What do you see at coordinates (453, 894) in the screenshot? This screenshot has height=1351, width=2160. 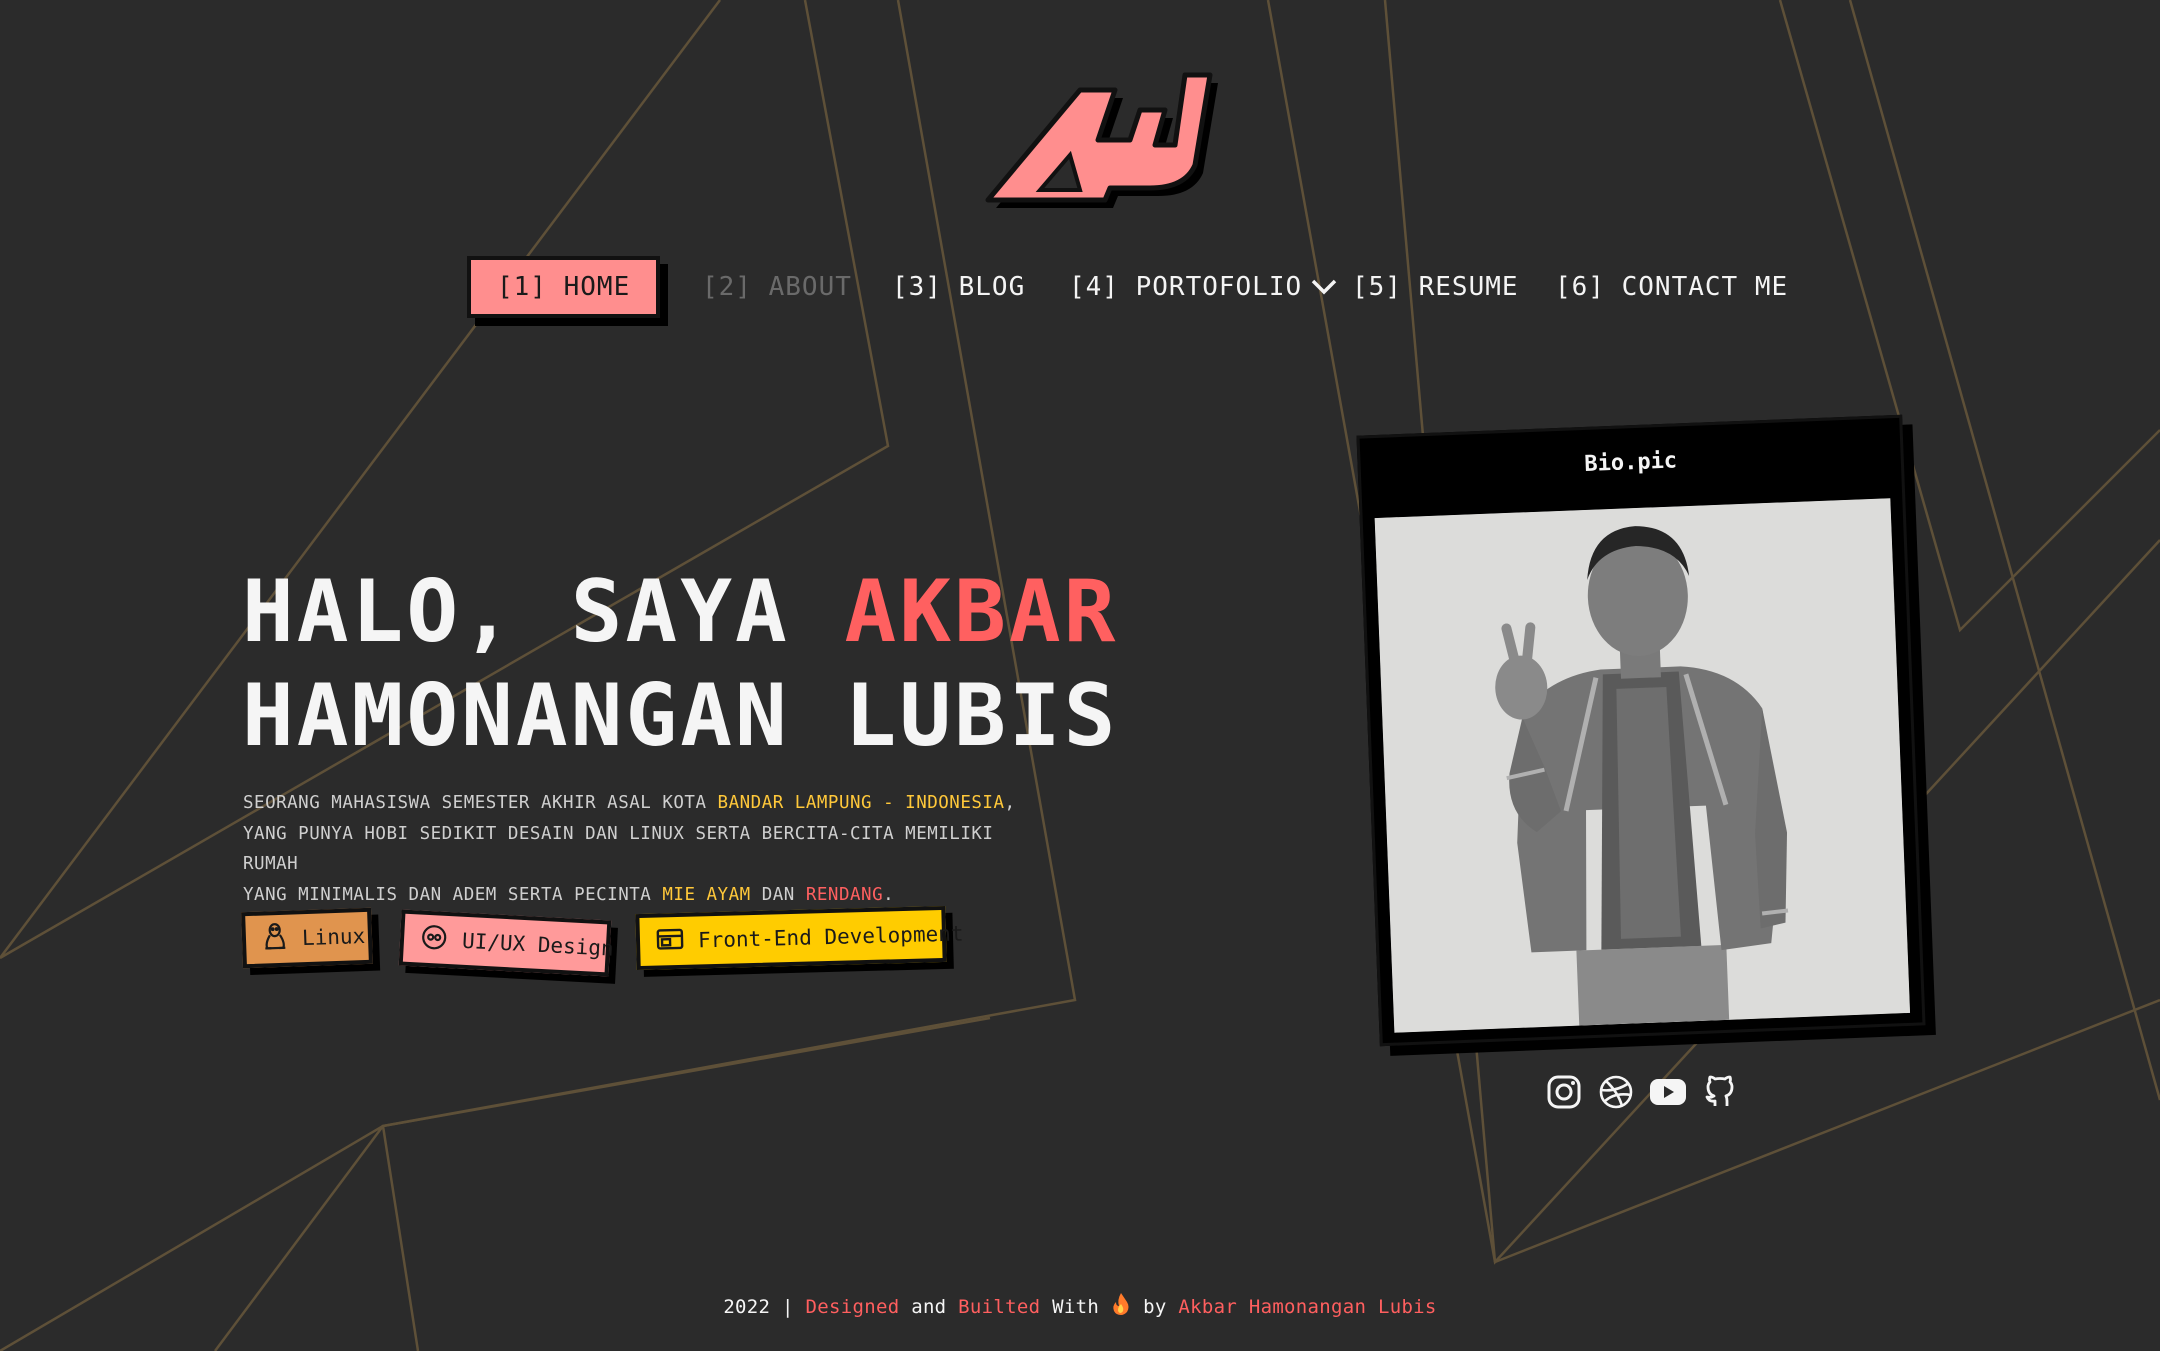 I see `desc-text: YANG MINIMALIS DAN ADEM SERTA PECINTA` at bounding box center [453, 894].